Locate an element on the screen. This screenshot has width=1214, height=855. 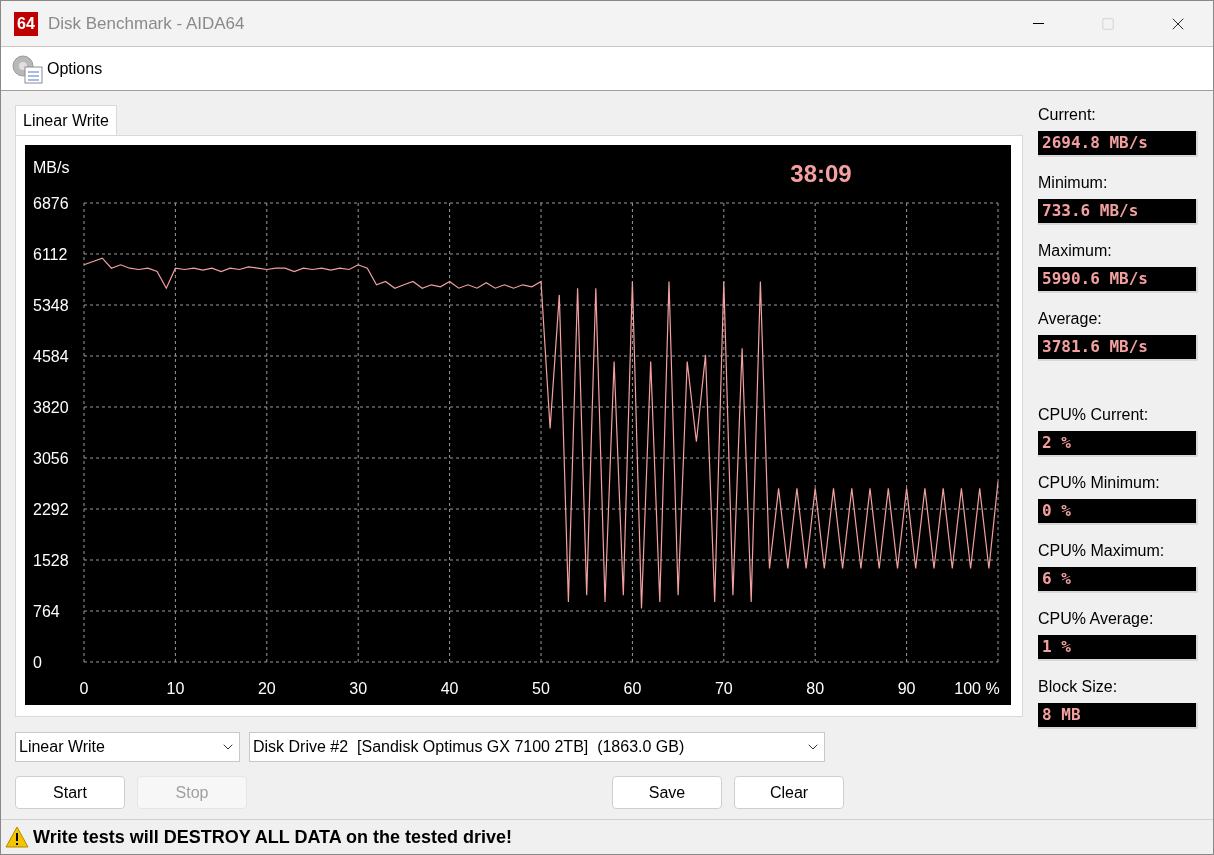
axis-tick-label: 1528 is located at coordinates (51, 560).